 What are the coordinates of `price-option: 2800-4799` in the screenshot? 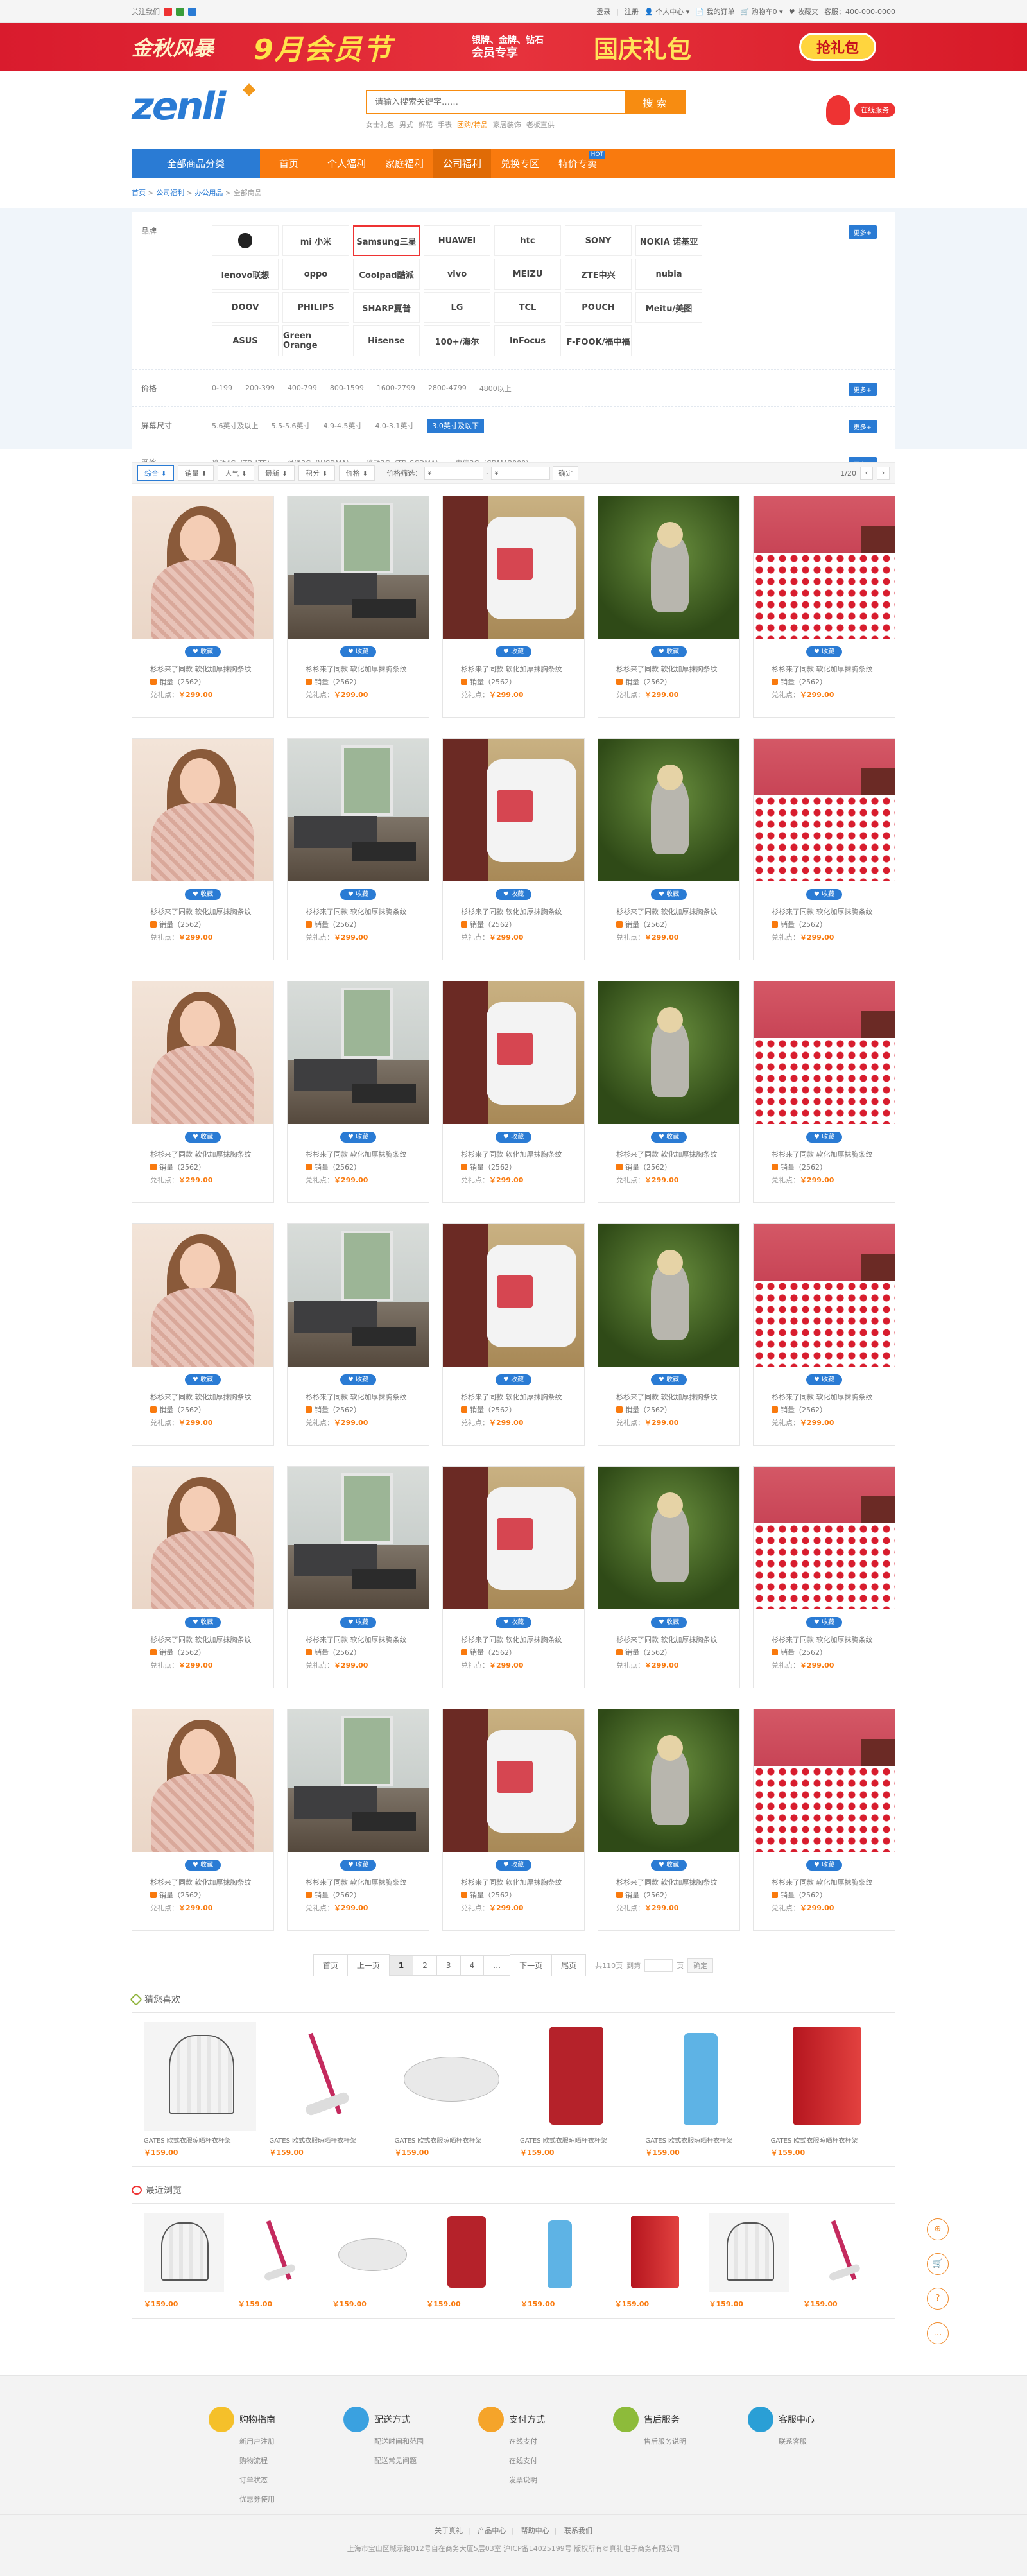 It's located at (447, 388).